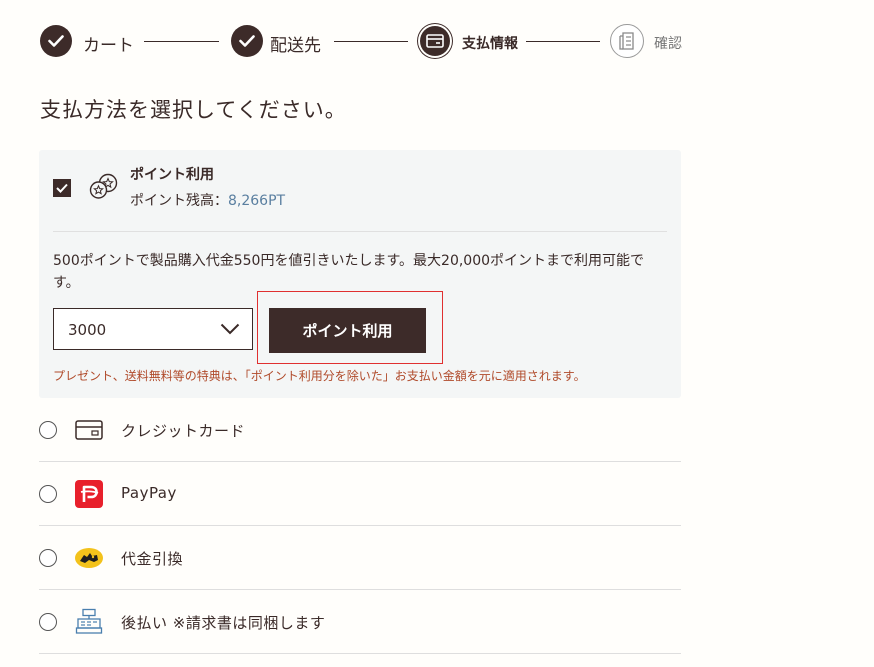  I want to click on step-cart-label: カート, so click(108, 46).